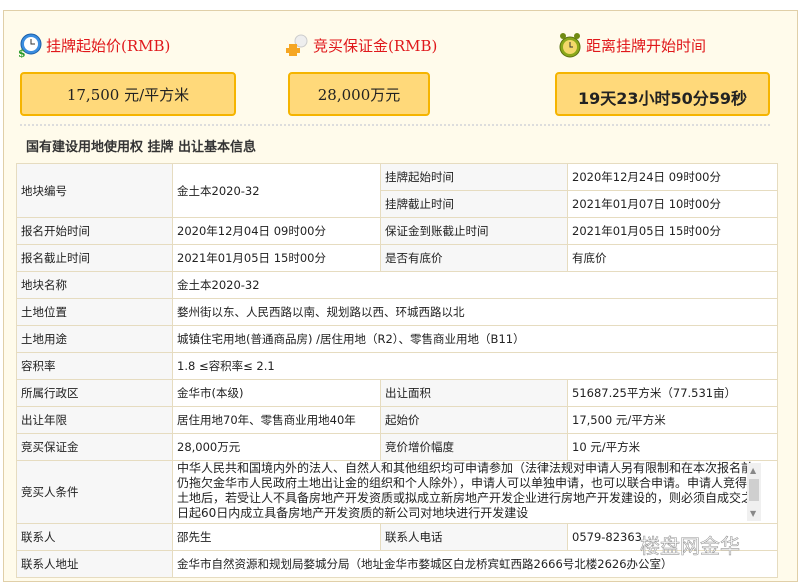  Describe the element at coordinates (646, 45) in the screenshot. I see `countdown-label: 距离挂牌开始时间` at that location.